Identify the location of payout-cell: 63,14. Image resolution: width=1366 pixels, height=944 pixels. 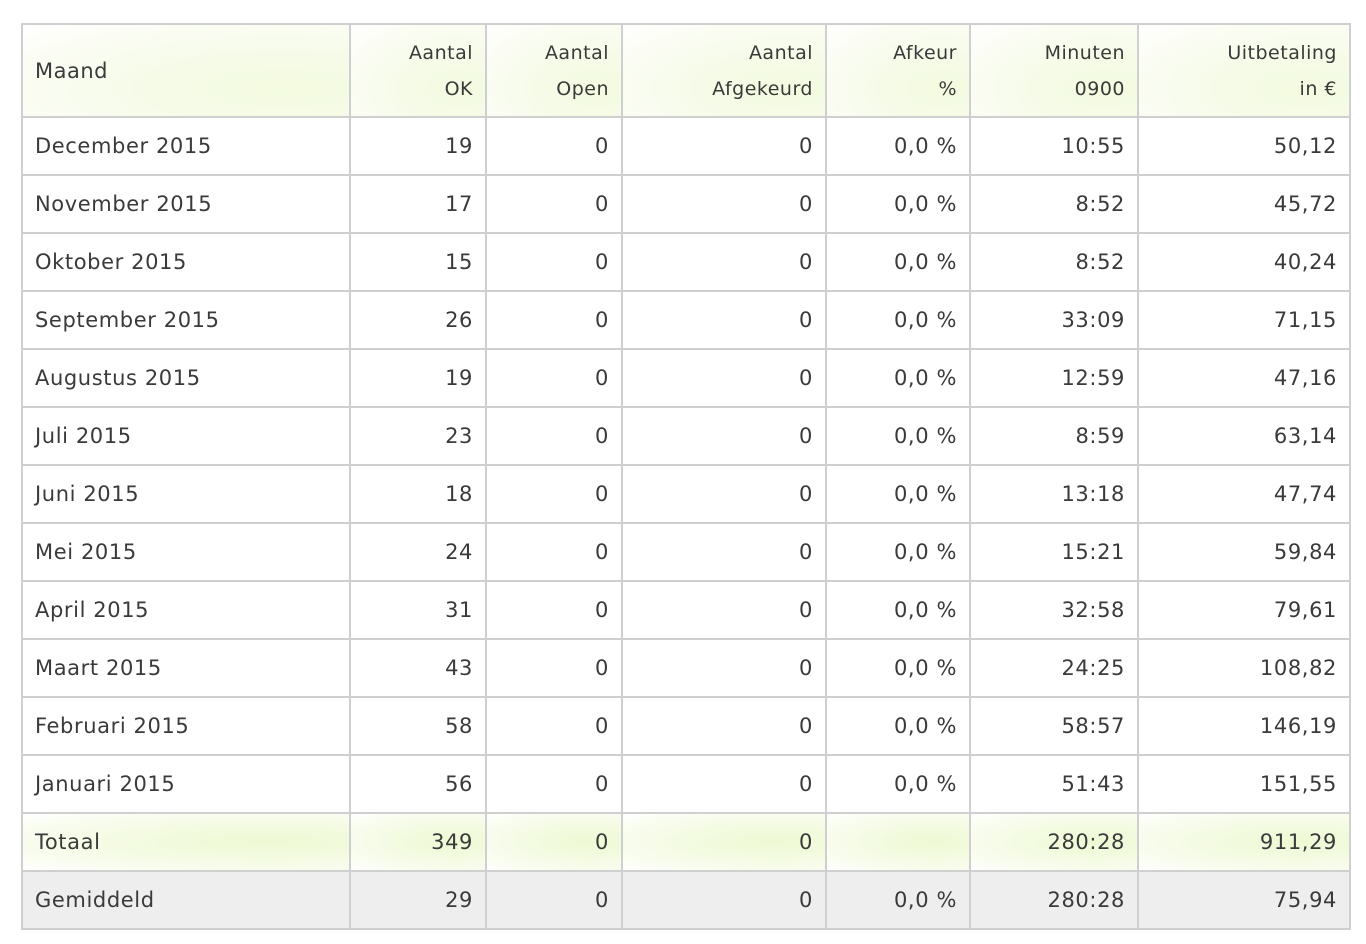
(1244, 436).